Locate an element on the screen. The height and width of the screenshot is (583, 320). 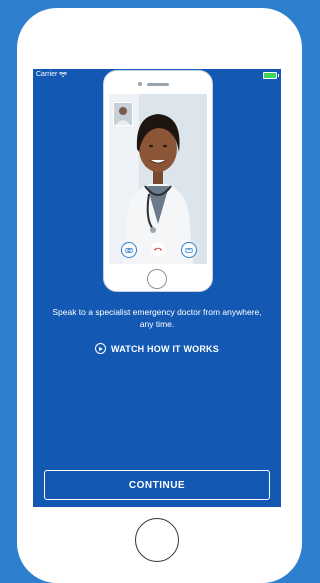
camera-icon is located at coordinates (129, 250).